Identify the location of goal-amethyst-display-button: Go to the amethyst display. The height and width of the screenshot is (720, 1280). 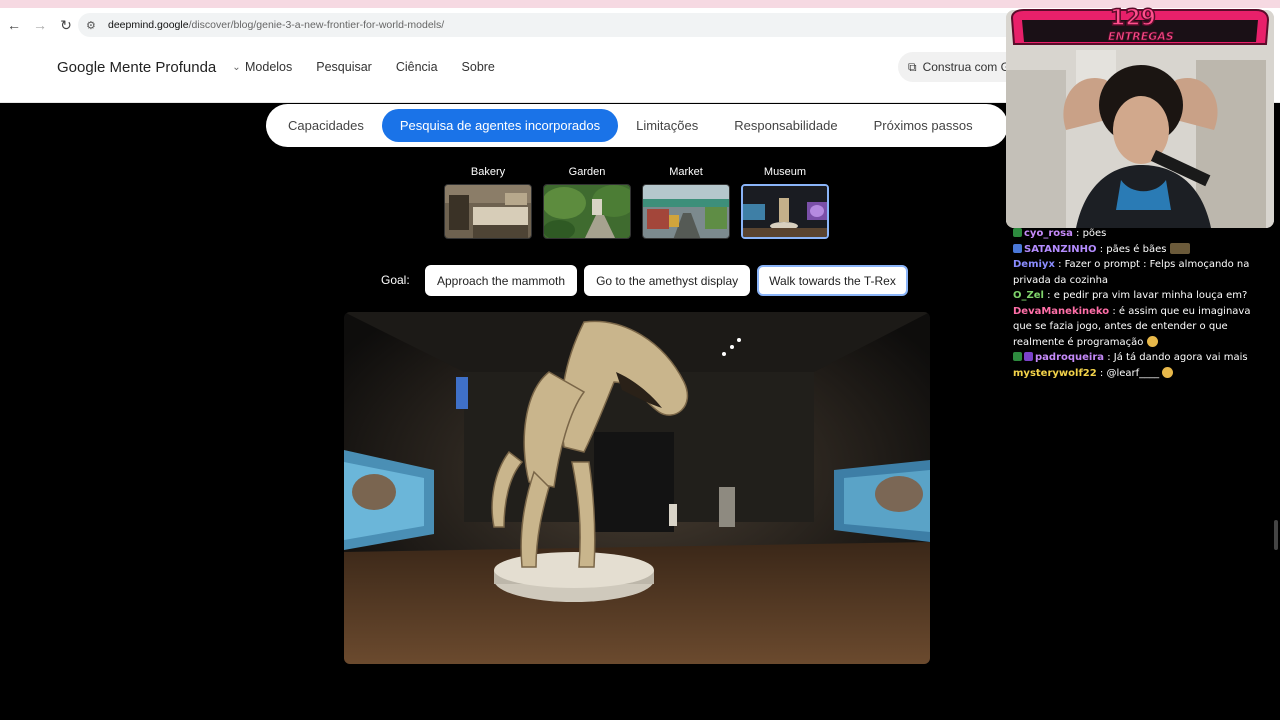
(667, 280).